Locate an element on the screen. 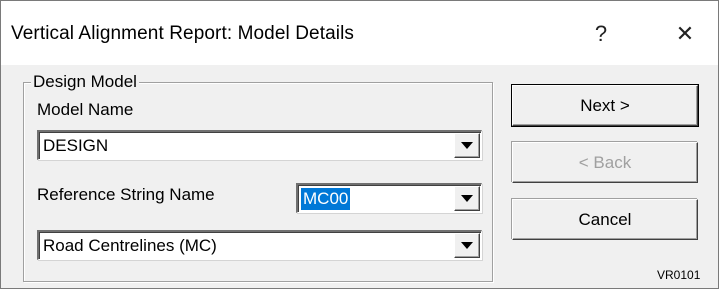 The image size is (719, 289). design-model-group-label: Design Model is located at coordinates (85, 82).